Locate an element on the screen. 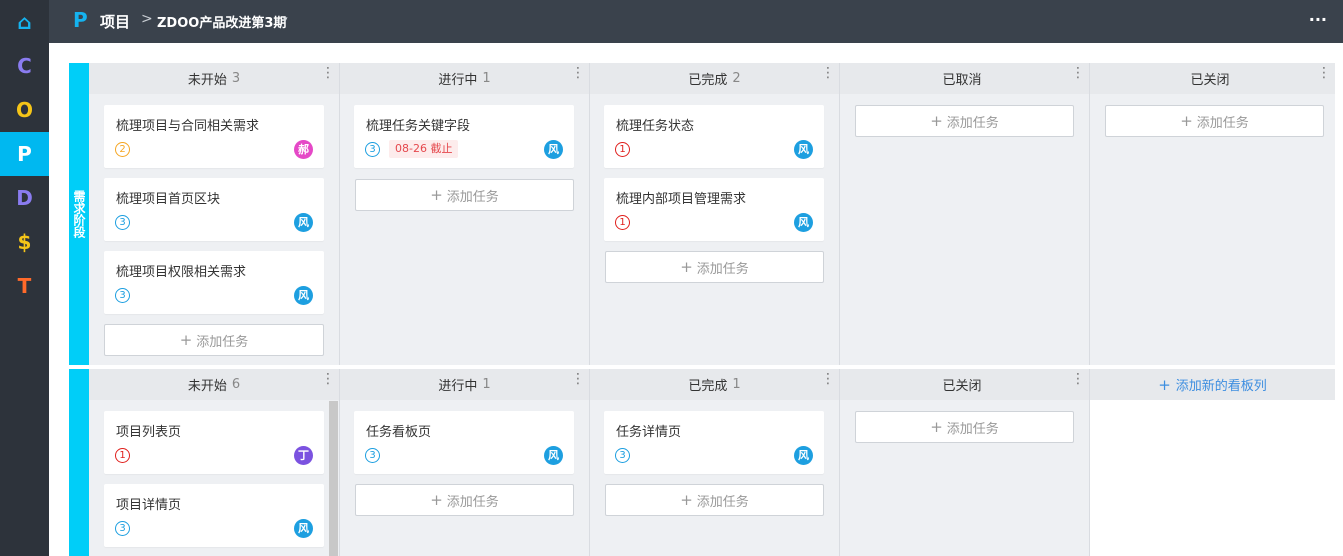 The width and height of the screenshot is (1343, 556). task-card: 任务详情页 3 风 is located at coordinates (714, 442).